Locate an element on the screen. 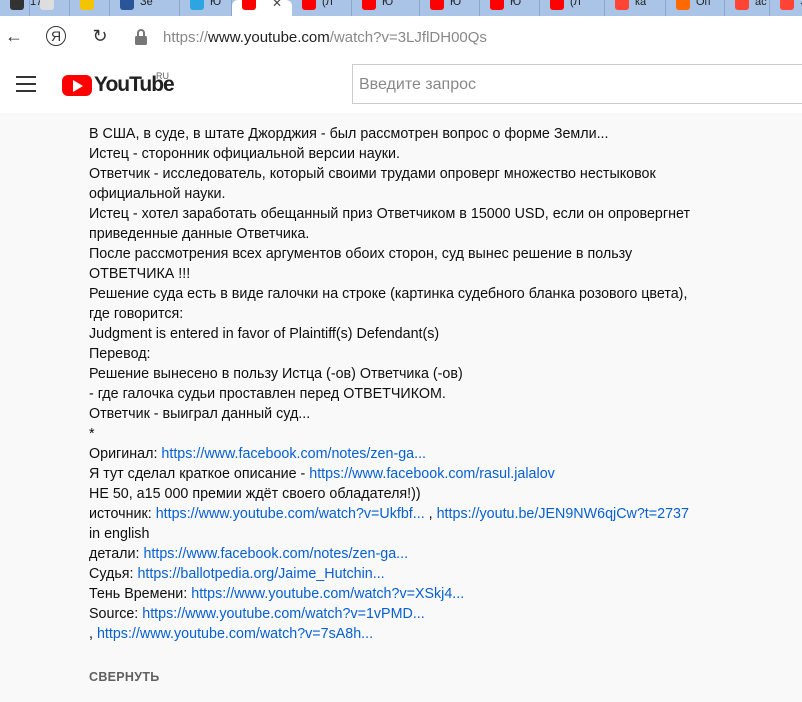 This screenshot has width=802, height=702. description-text: где говорится: is located at coordinates (136, 314).